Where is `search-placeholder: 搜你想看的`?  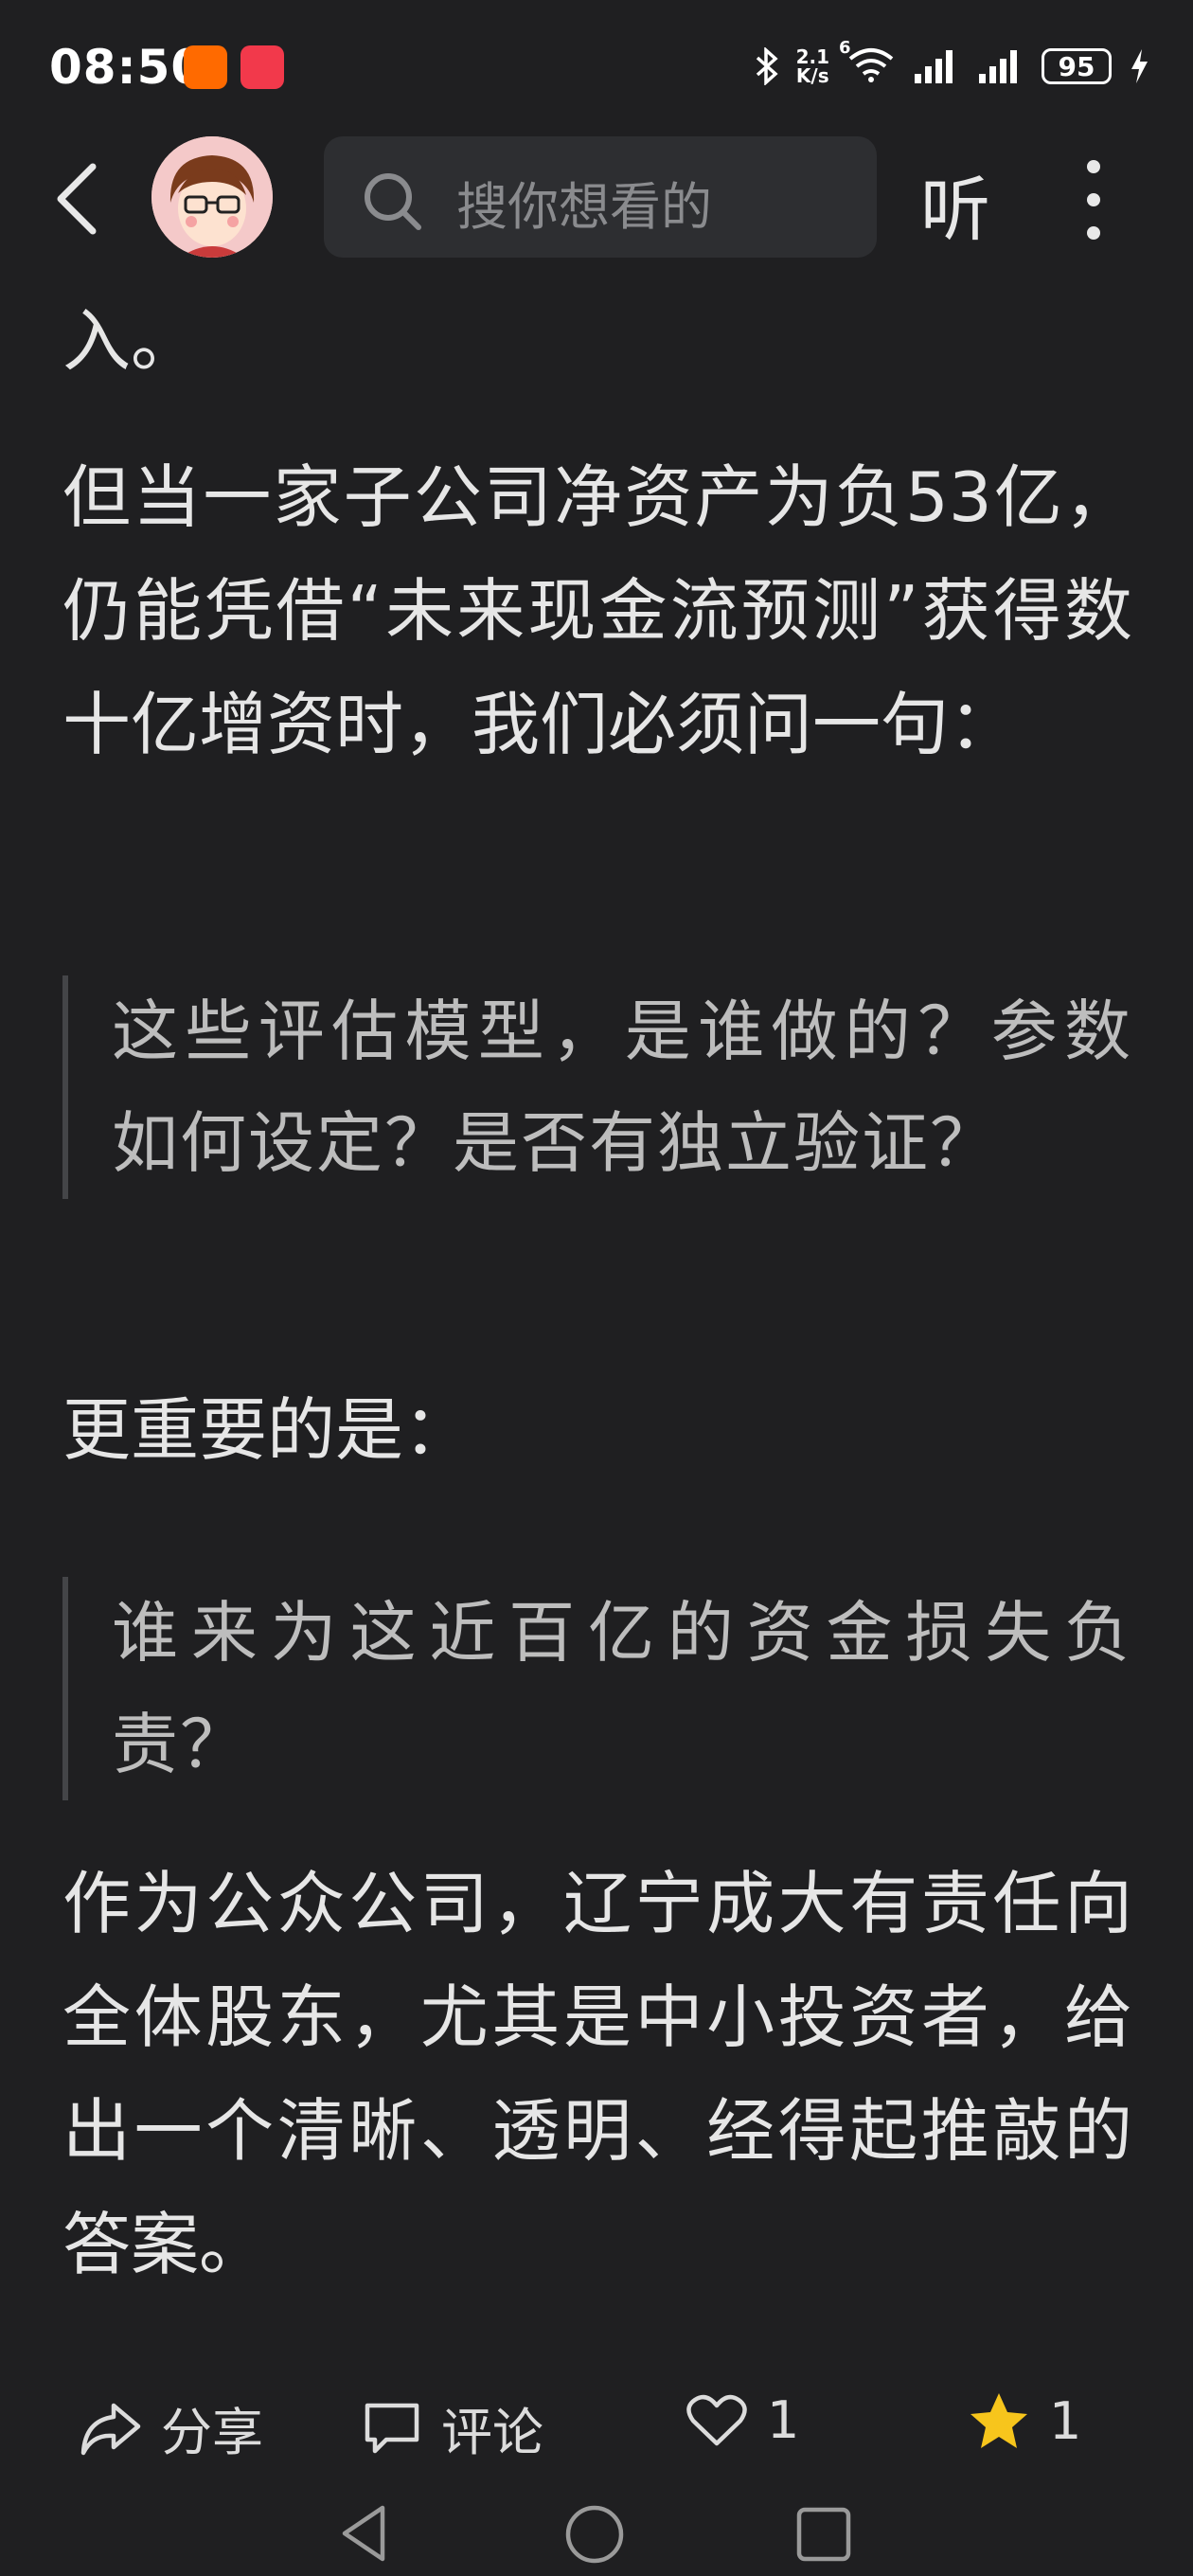
search-placeholder: 搜你想看的 is located at coordinates (584, 207).